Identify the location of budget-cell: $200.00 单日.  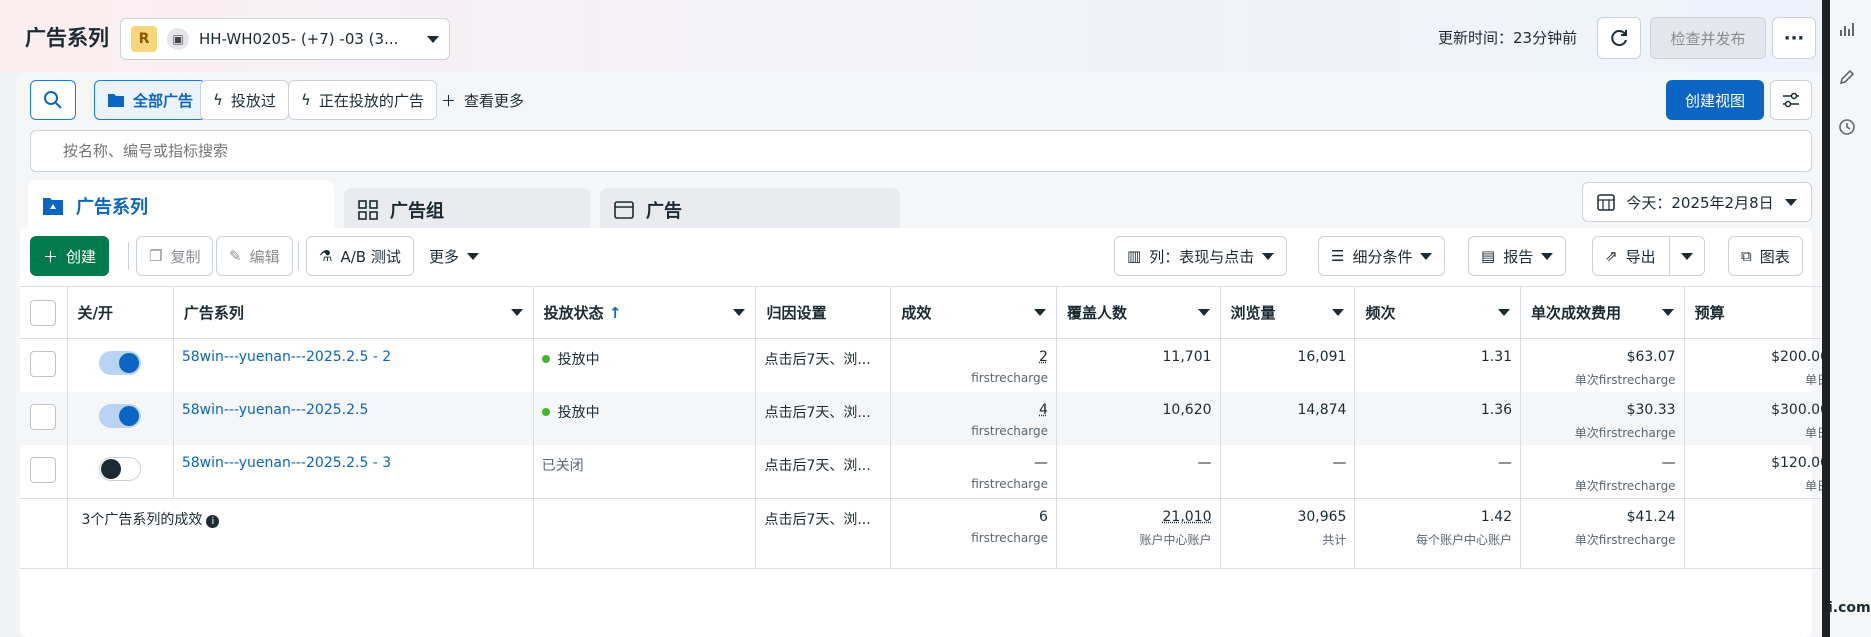
(1760, 366).